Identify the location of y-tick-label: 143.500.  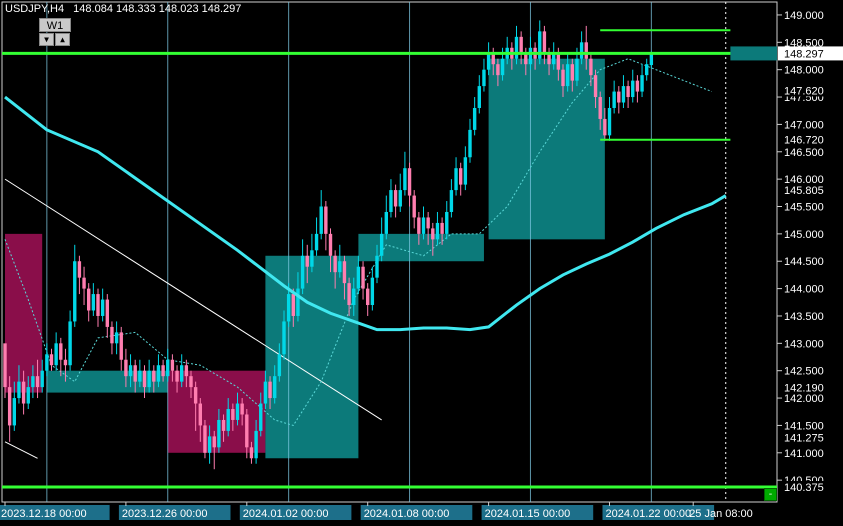
(804, 317).